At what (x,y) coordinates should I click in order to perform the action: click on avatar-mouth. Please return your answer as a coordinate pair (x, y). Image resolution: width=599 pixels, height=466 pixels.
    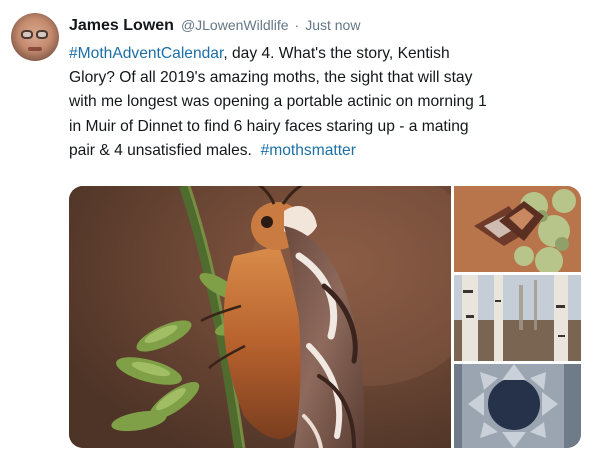
    Looking at the image, I should click on (35, 49).